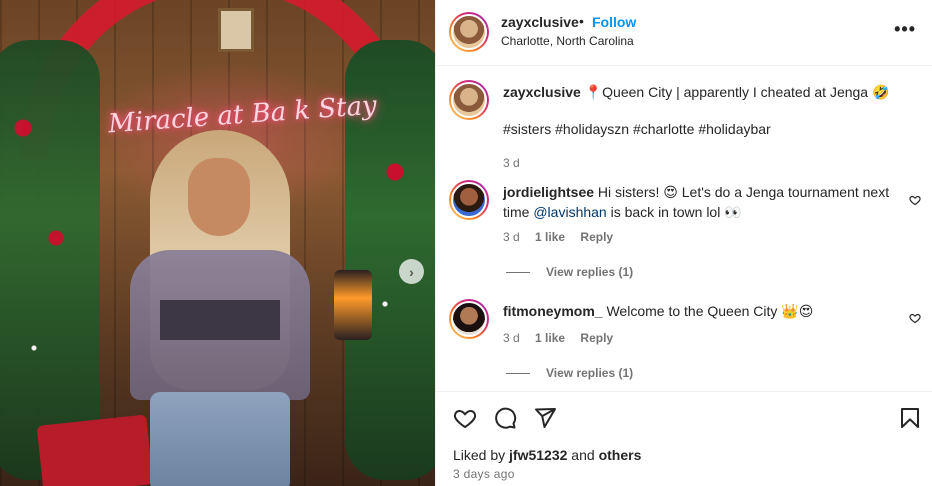 The height and width of the screenshot is (486, 932). I want to click on heart-icon, so click(465, 418).